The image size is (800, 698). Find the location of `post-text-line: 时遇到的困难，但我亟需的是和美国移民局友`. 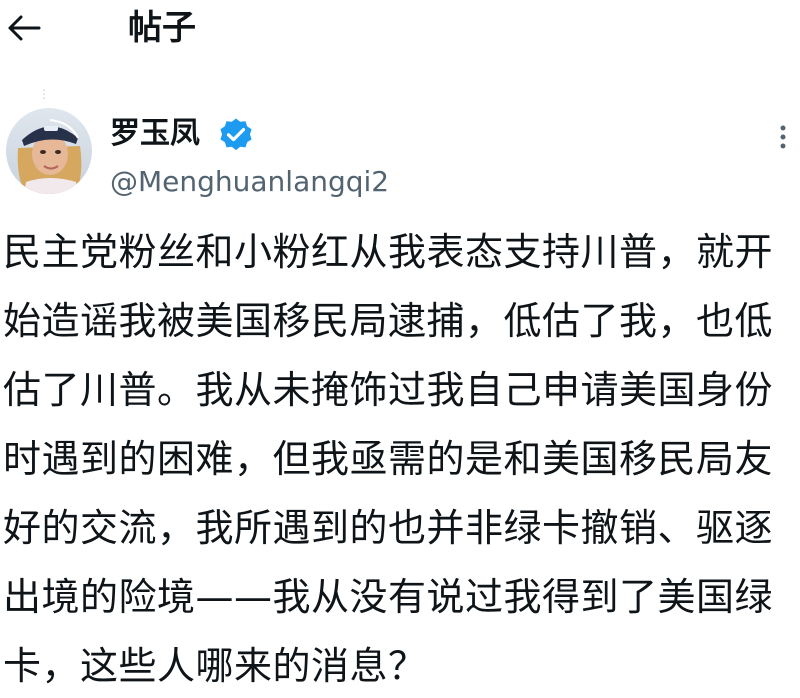

post-text-line: 时遇到的困难，但我亟需的是和美国移民局友 is located at coordinates (388, 459).